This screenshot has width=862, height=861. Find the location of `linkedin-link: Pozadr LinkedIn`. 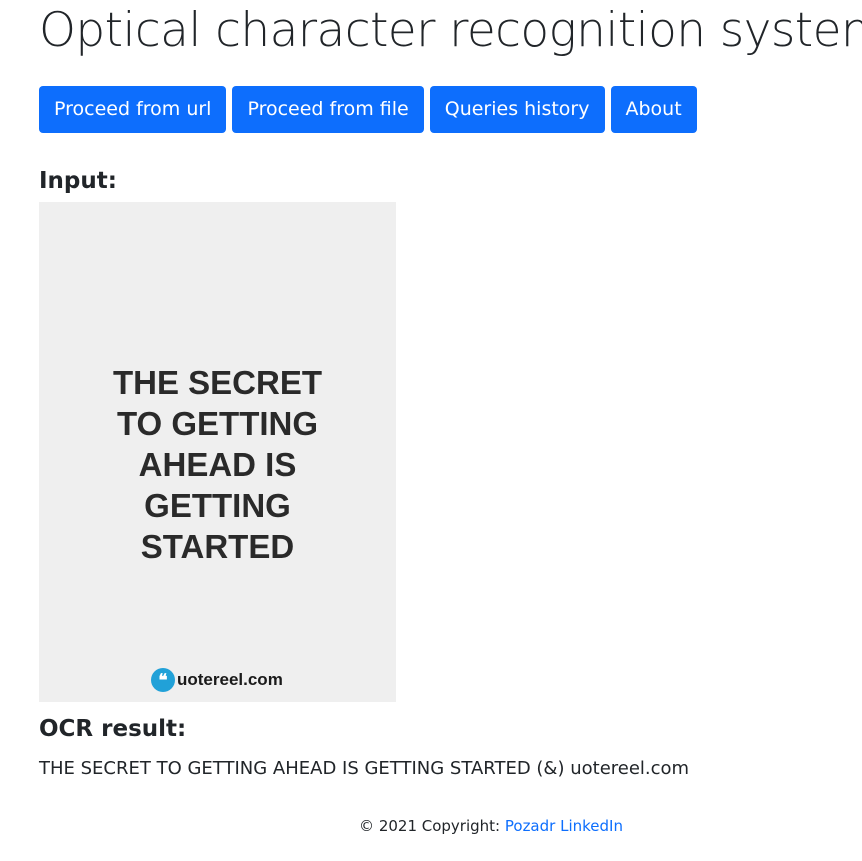

linkedin-link: Pozadr LinkedIn is located at coordinates (564, 826).